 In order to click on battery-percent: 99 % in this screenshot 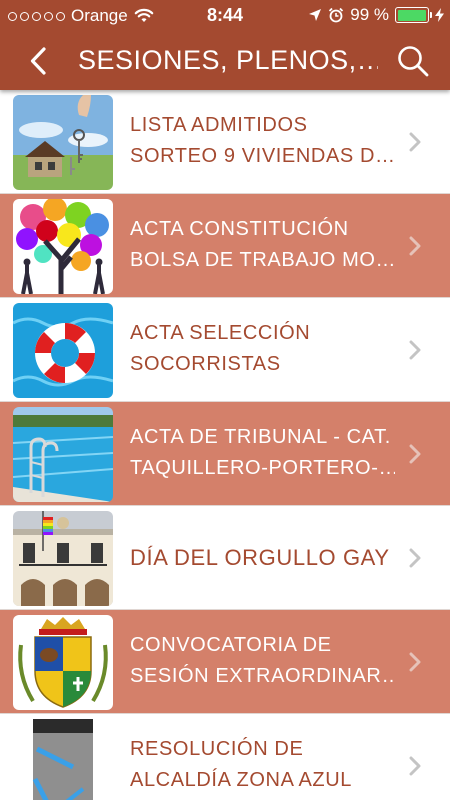, I will do `click(369, 14)`.